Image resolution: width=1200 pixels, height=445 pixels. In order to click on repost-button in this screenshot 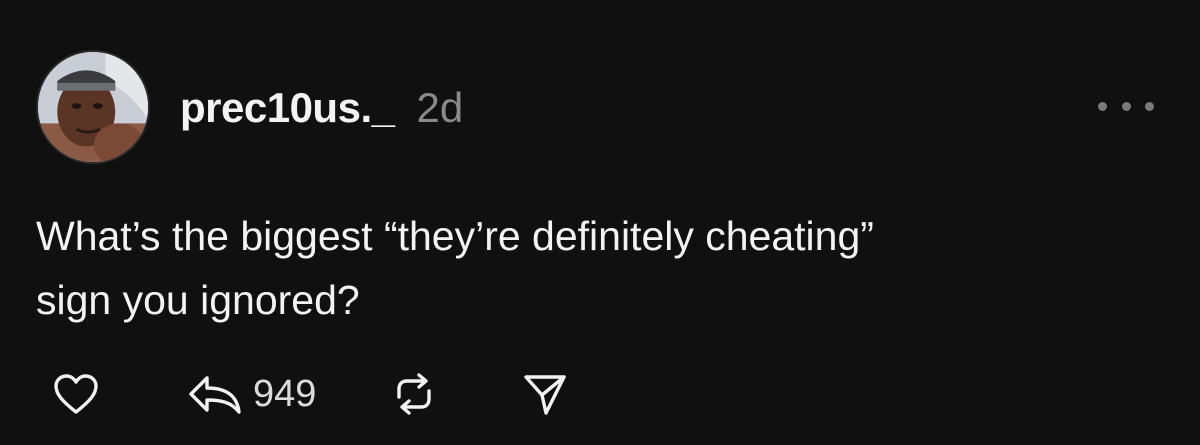, I will do `click(414, 394)`.